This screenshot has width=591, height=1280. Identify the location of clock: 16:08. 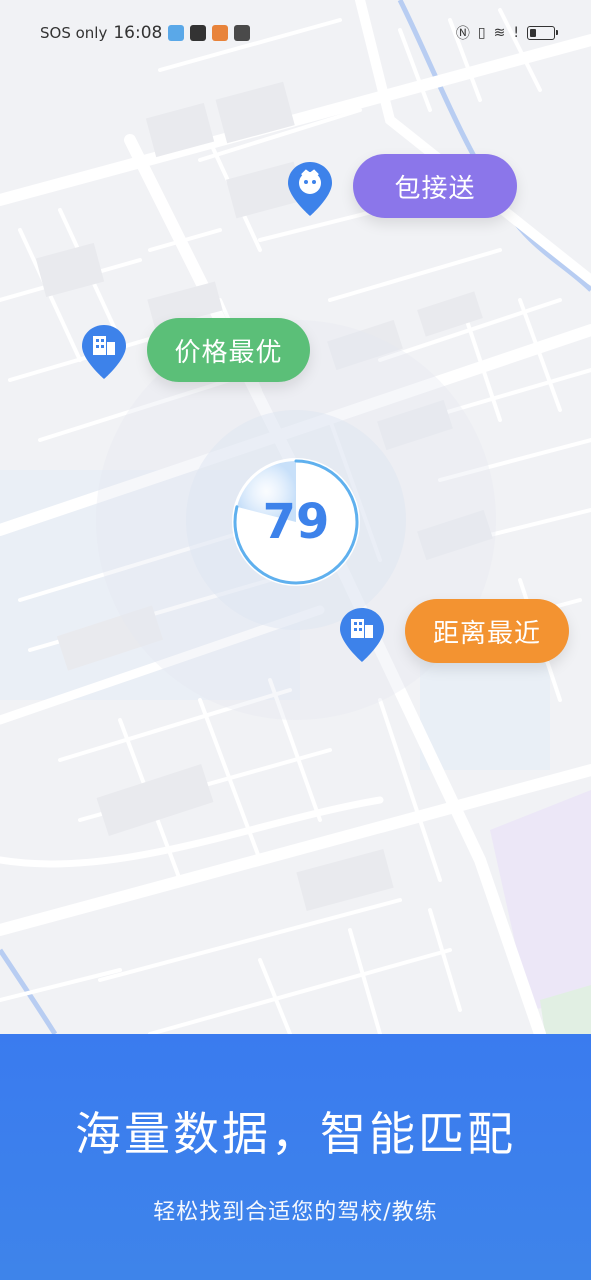
(138, 33).